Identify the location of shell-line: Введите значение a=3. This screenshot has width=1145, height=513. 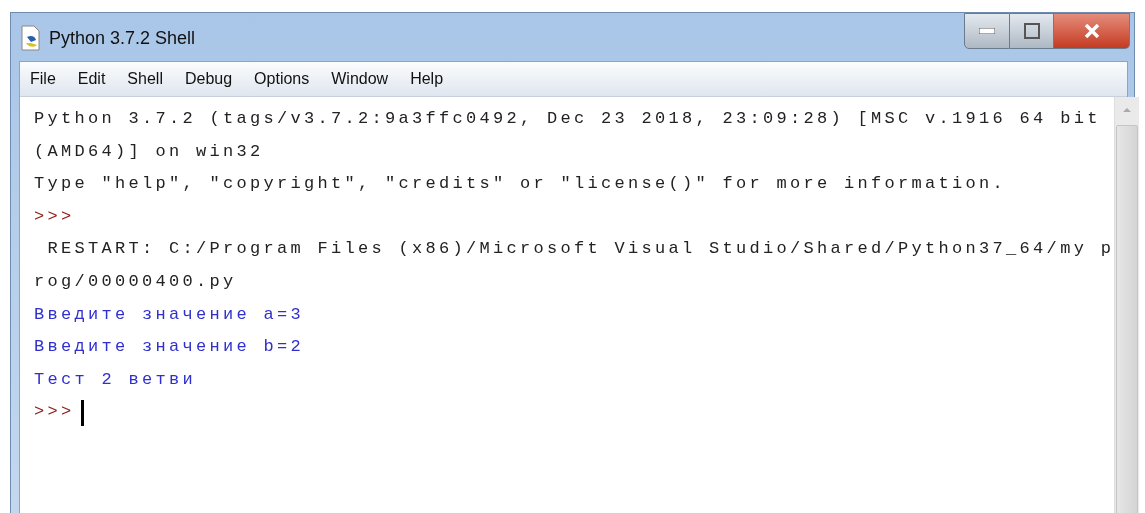
(169, 314).